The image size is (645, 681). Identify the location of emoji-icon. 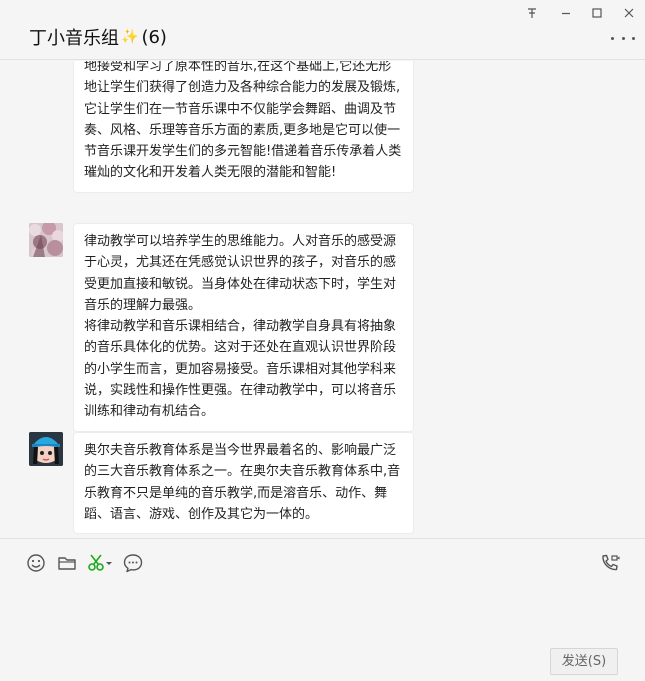
(36, 563).